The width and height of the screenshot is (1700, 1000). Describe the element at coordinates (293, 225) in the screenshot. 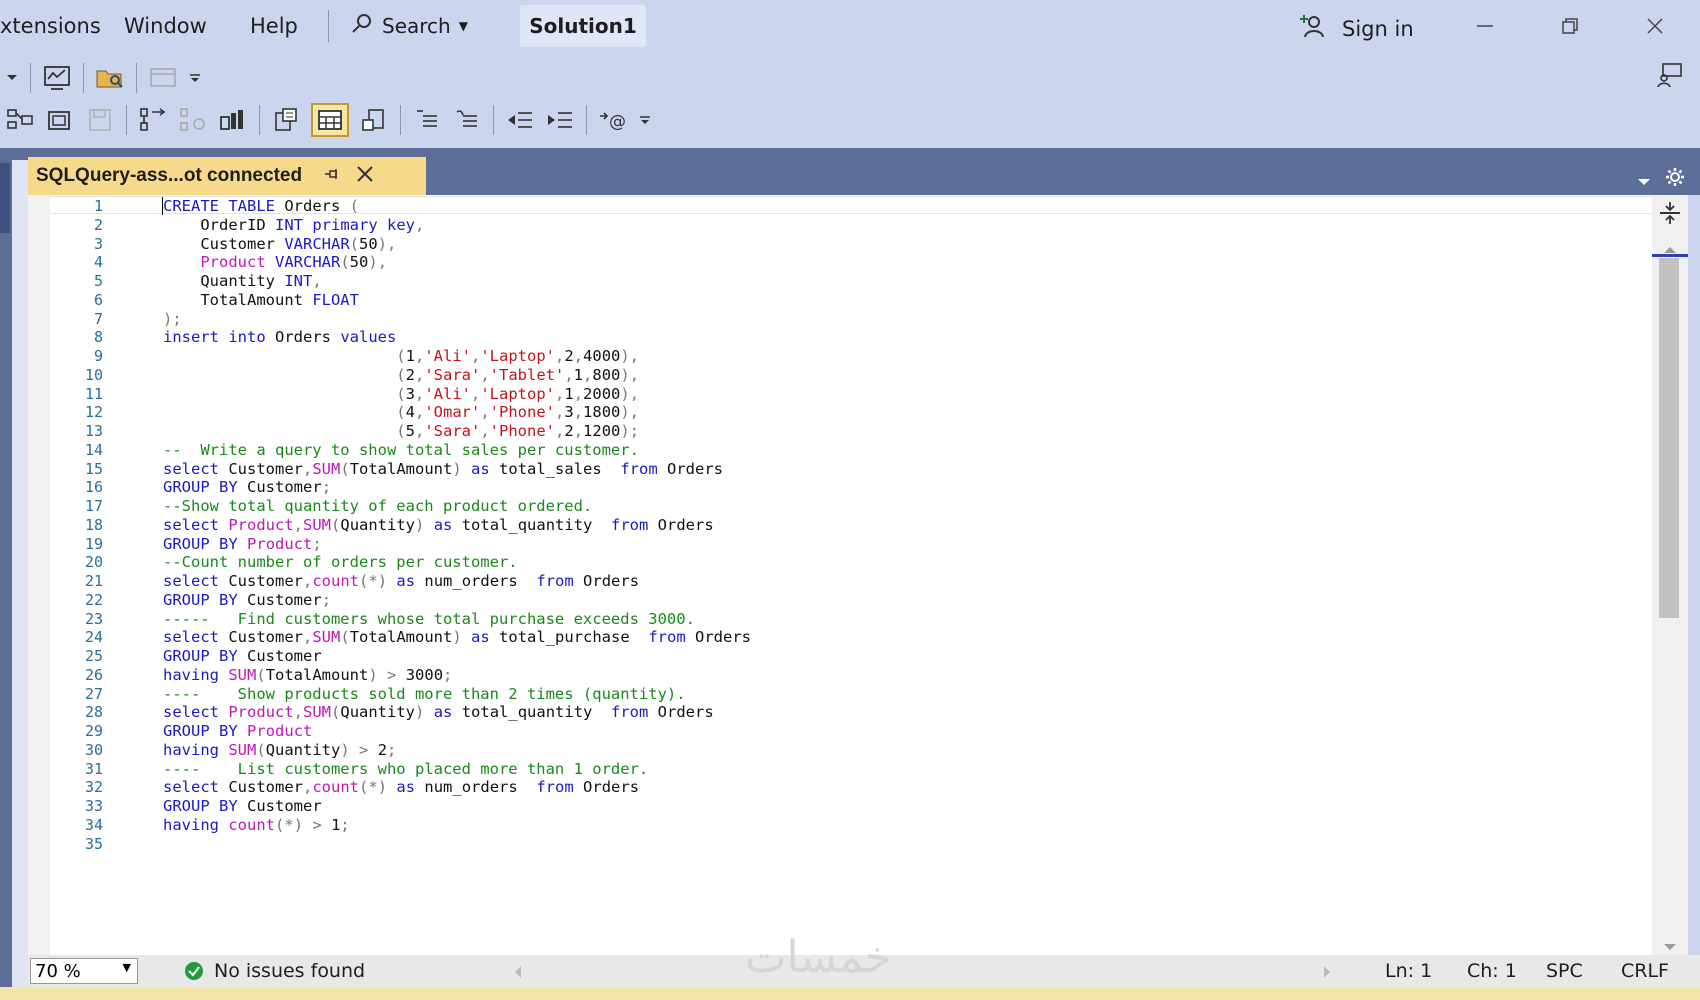

I see `code-line: OrderID INT primary key,` at that location.